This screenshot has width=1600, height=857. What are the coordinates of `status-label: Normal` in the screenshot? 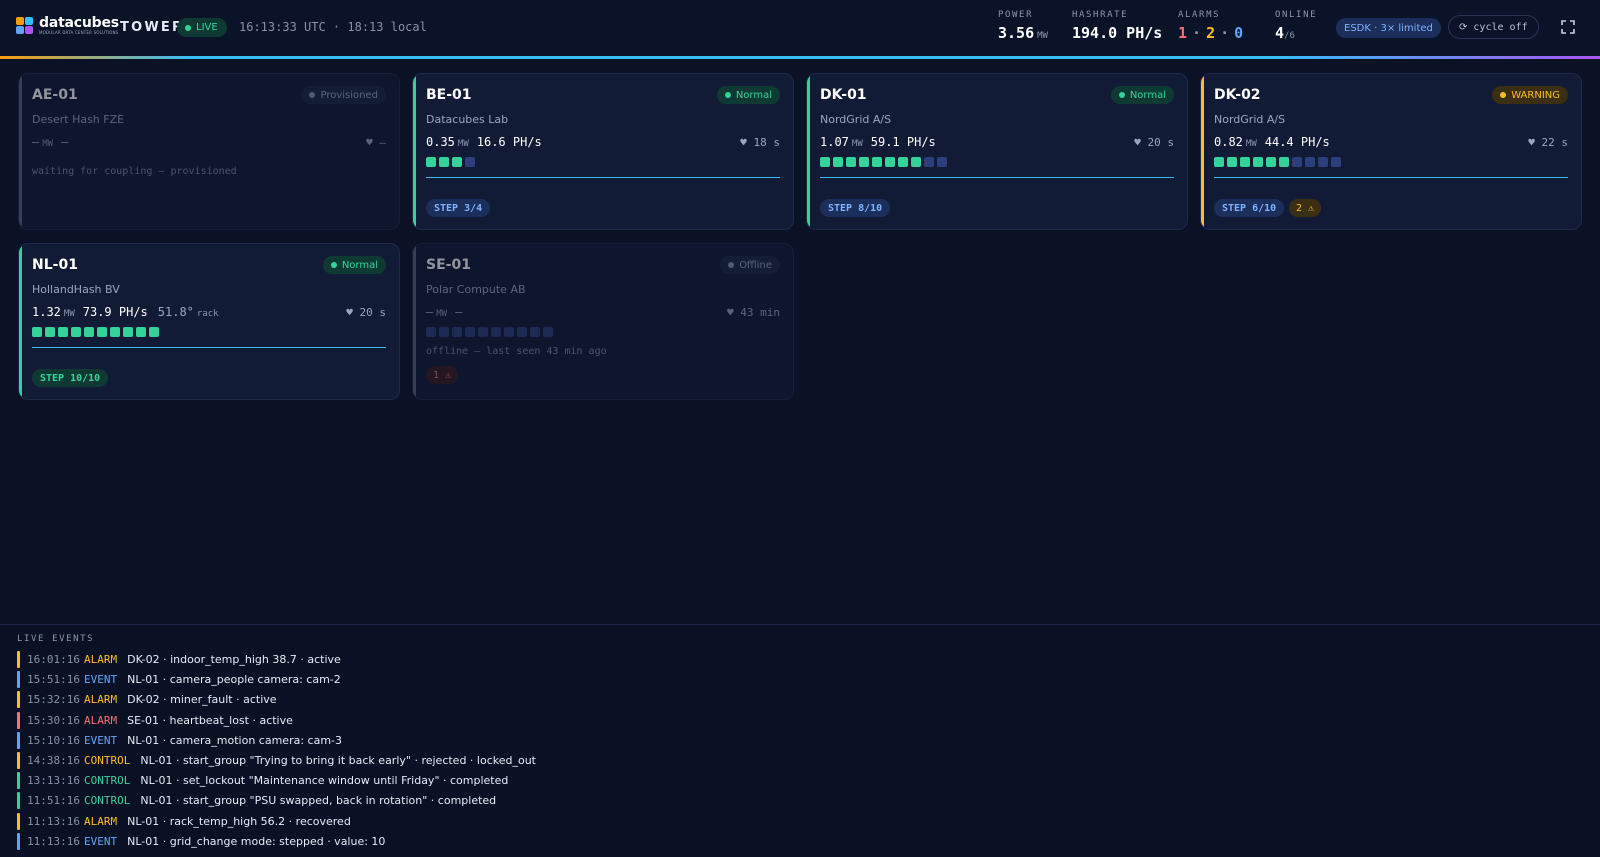 It's located at (359, 265).